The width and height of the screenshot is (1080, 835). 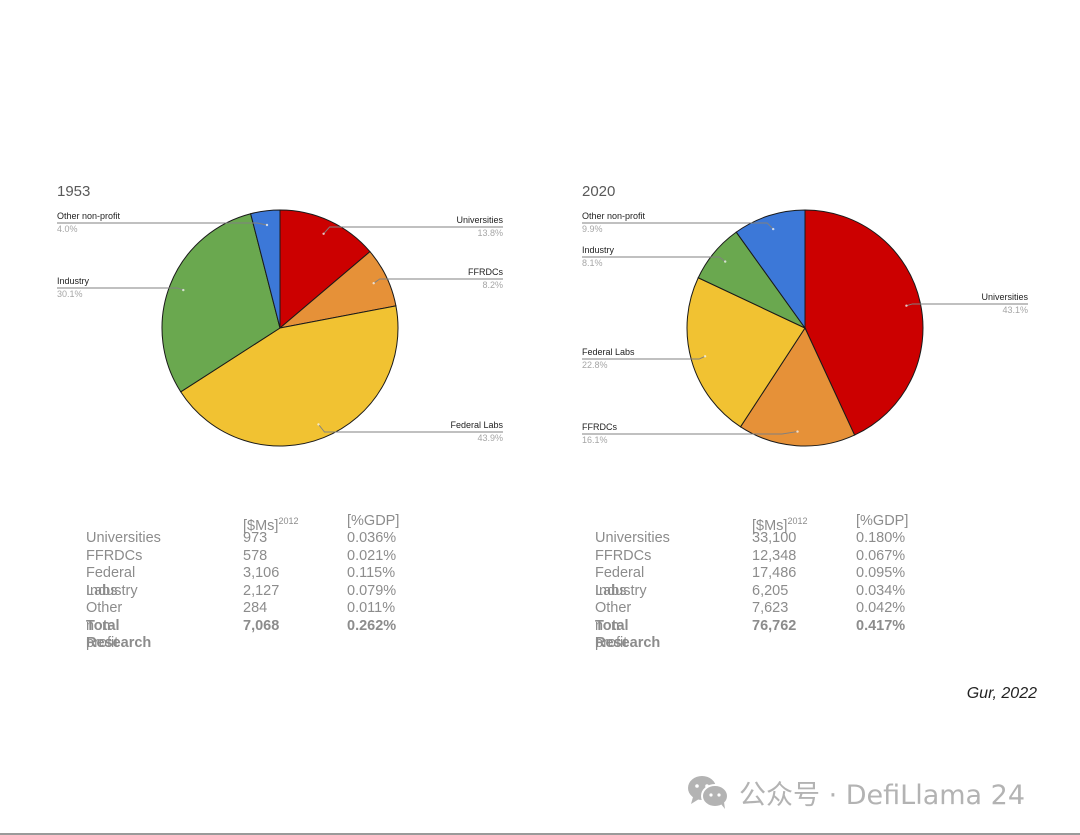 I want to click on row-gdp: 0.021%, so click(x=372, y=555).